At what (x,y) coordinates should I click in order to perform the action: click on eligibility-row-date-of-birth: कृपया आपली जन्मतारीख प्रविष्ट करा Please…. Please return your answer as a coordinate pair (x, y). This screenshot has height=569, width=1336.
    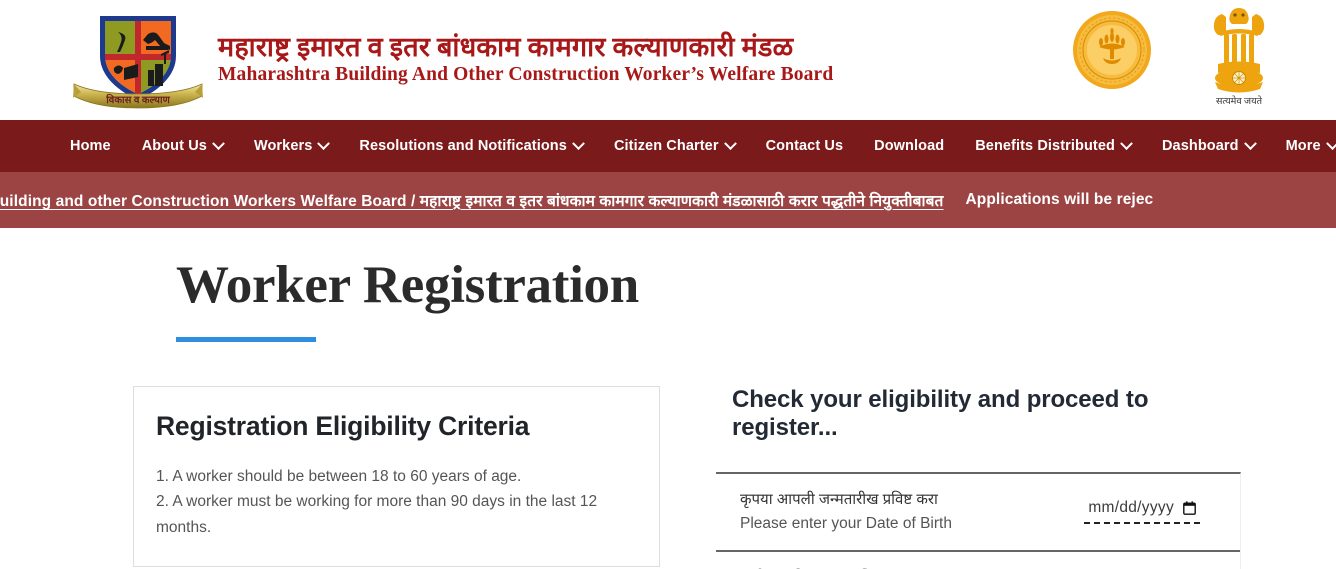
    Looking at the image, I should click on (978, 513).